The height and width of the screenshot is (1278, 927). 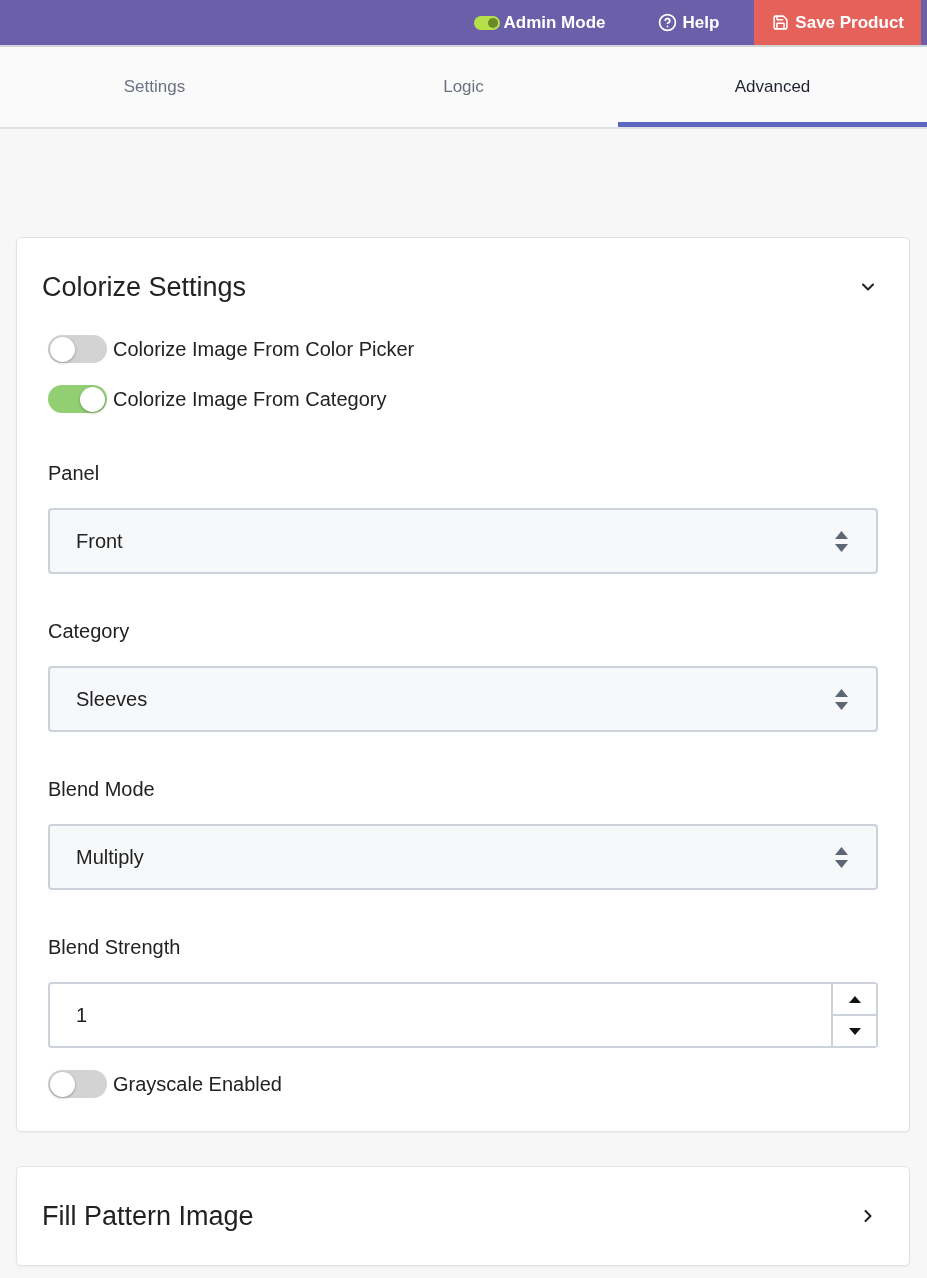 I want to click on decrement-button, so click(x=854, y=1030).